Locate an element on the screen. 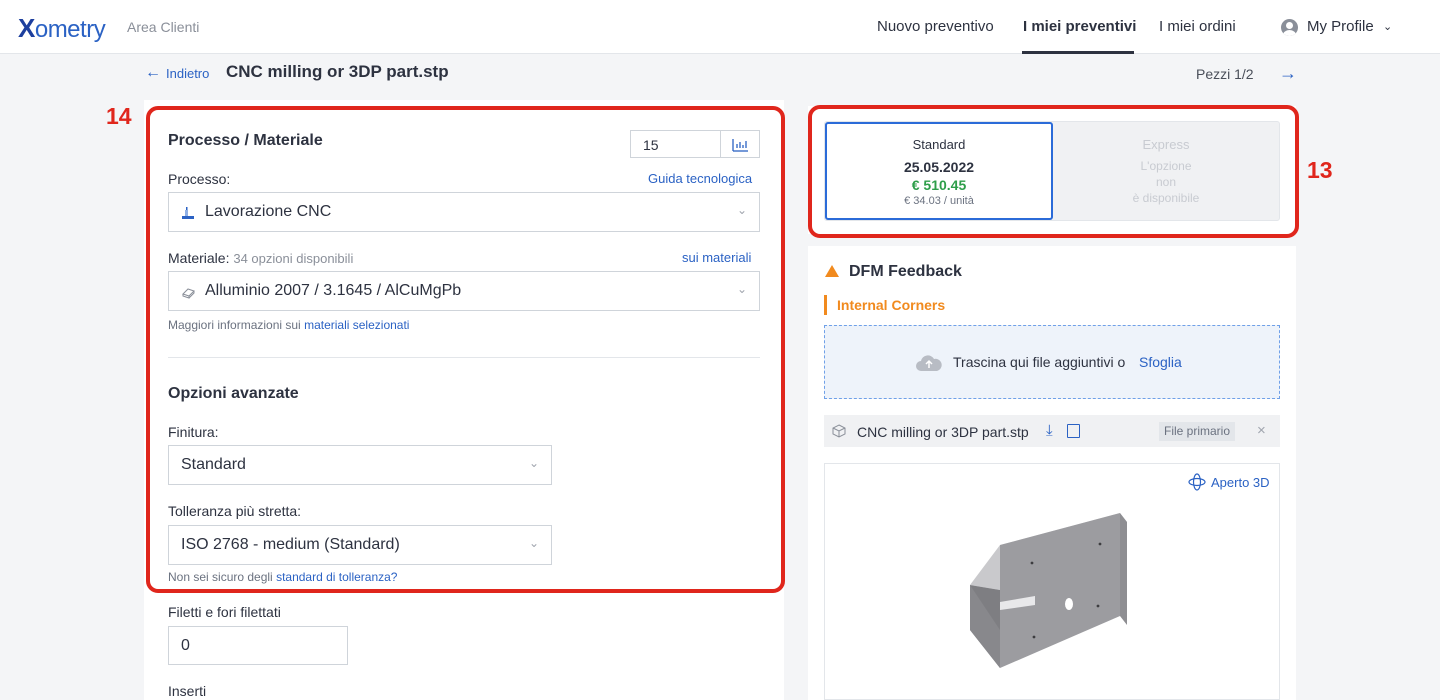  primary-file-badge: File primario is located at coordinates (1197, 431).